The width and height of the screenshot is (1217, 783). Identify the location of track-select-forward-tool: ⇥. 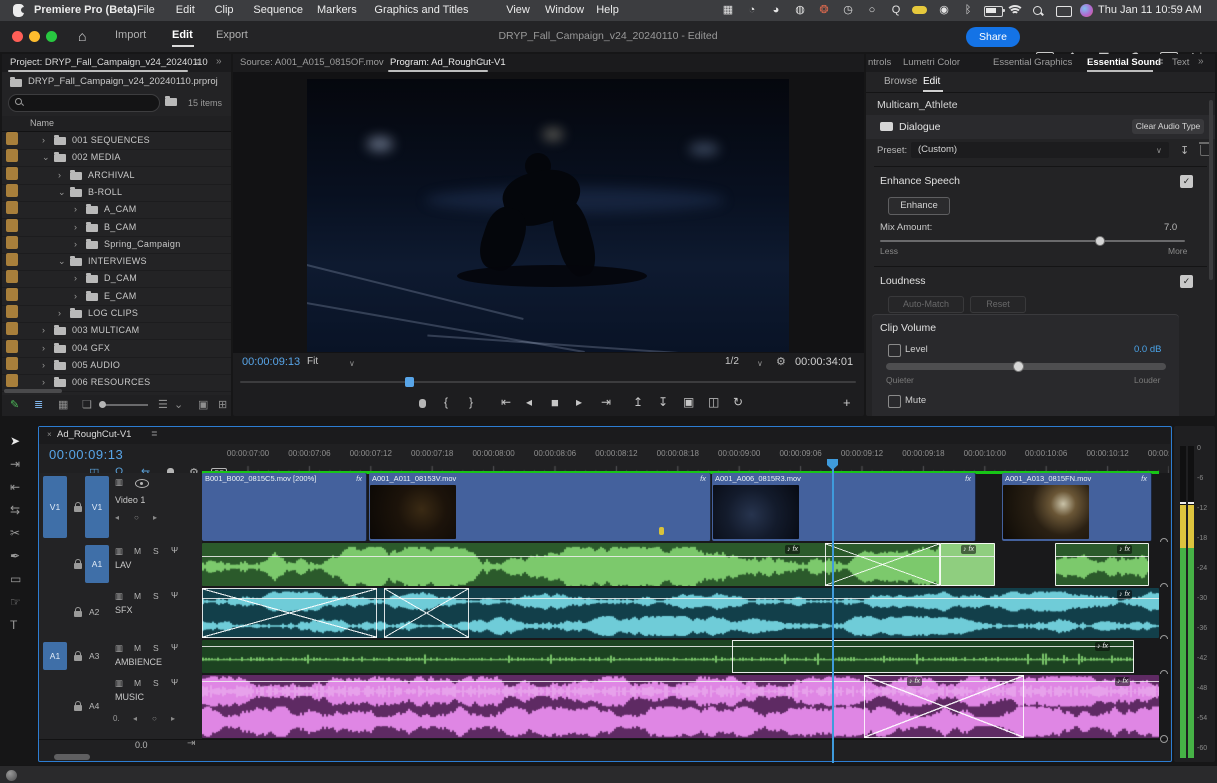
(15, 464).